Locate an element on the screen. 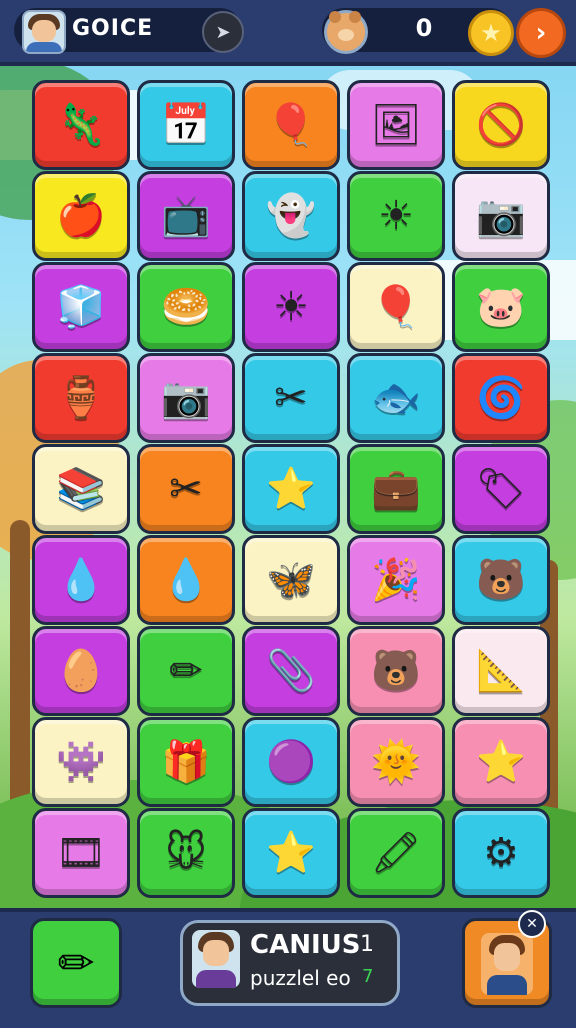 This screenshot has height=1028, width=576. box-icon: 🧊 is located at coordinates (81, 307).